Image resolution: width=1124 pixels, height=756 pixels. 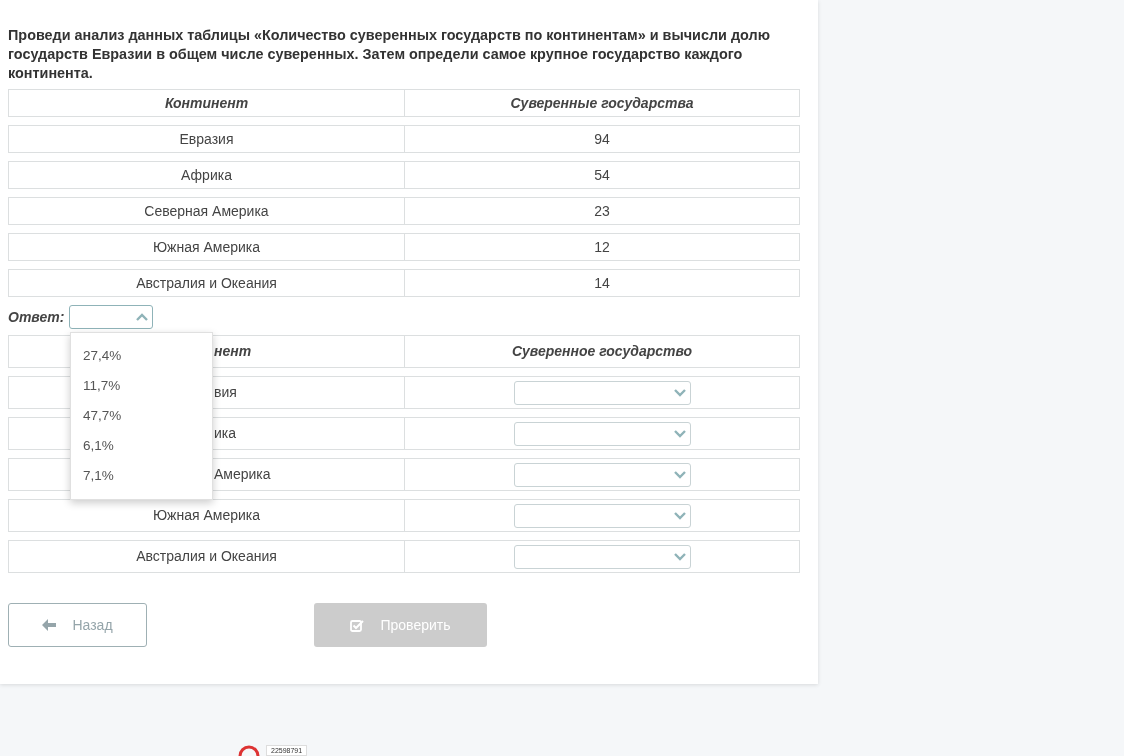 I want to click on left-arrow-icon, so click(x=49, y=625).